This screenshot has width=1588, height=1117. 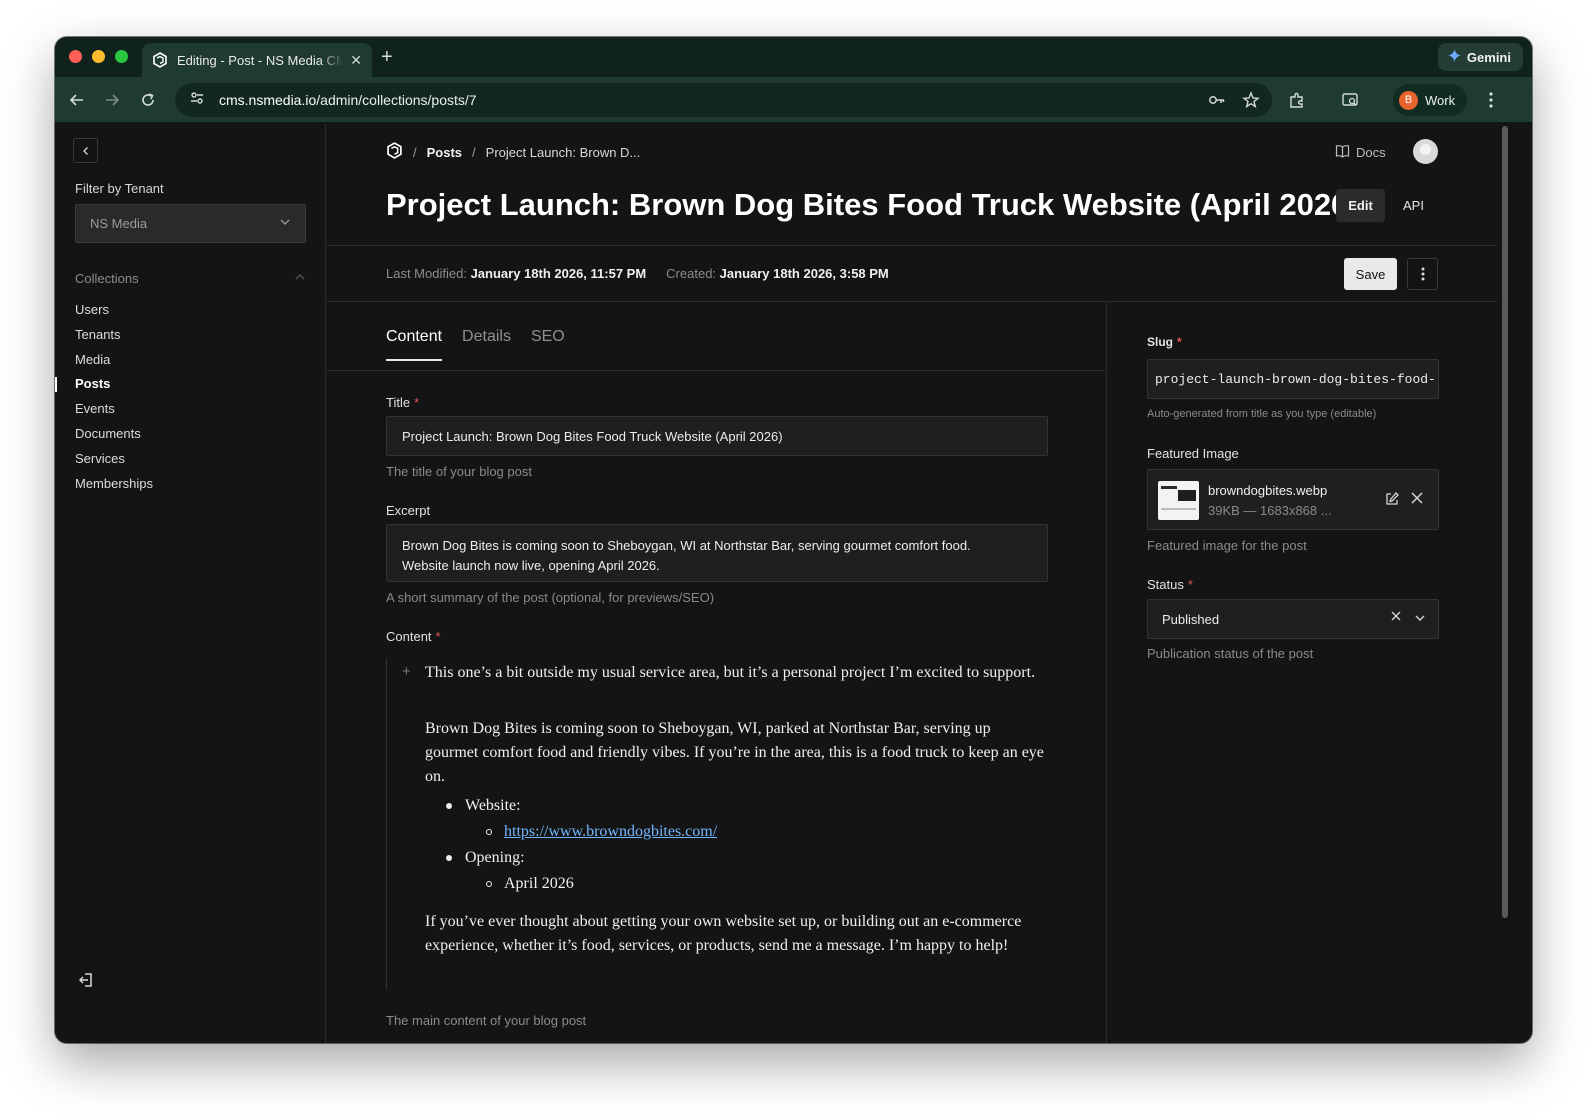 What do you see at coordinates (1293, 379) in the screenshot?
I see `slug-input: project-launch-brown-dog-bites-food-` at bounding box center [1293, 379].